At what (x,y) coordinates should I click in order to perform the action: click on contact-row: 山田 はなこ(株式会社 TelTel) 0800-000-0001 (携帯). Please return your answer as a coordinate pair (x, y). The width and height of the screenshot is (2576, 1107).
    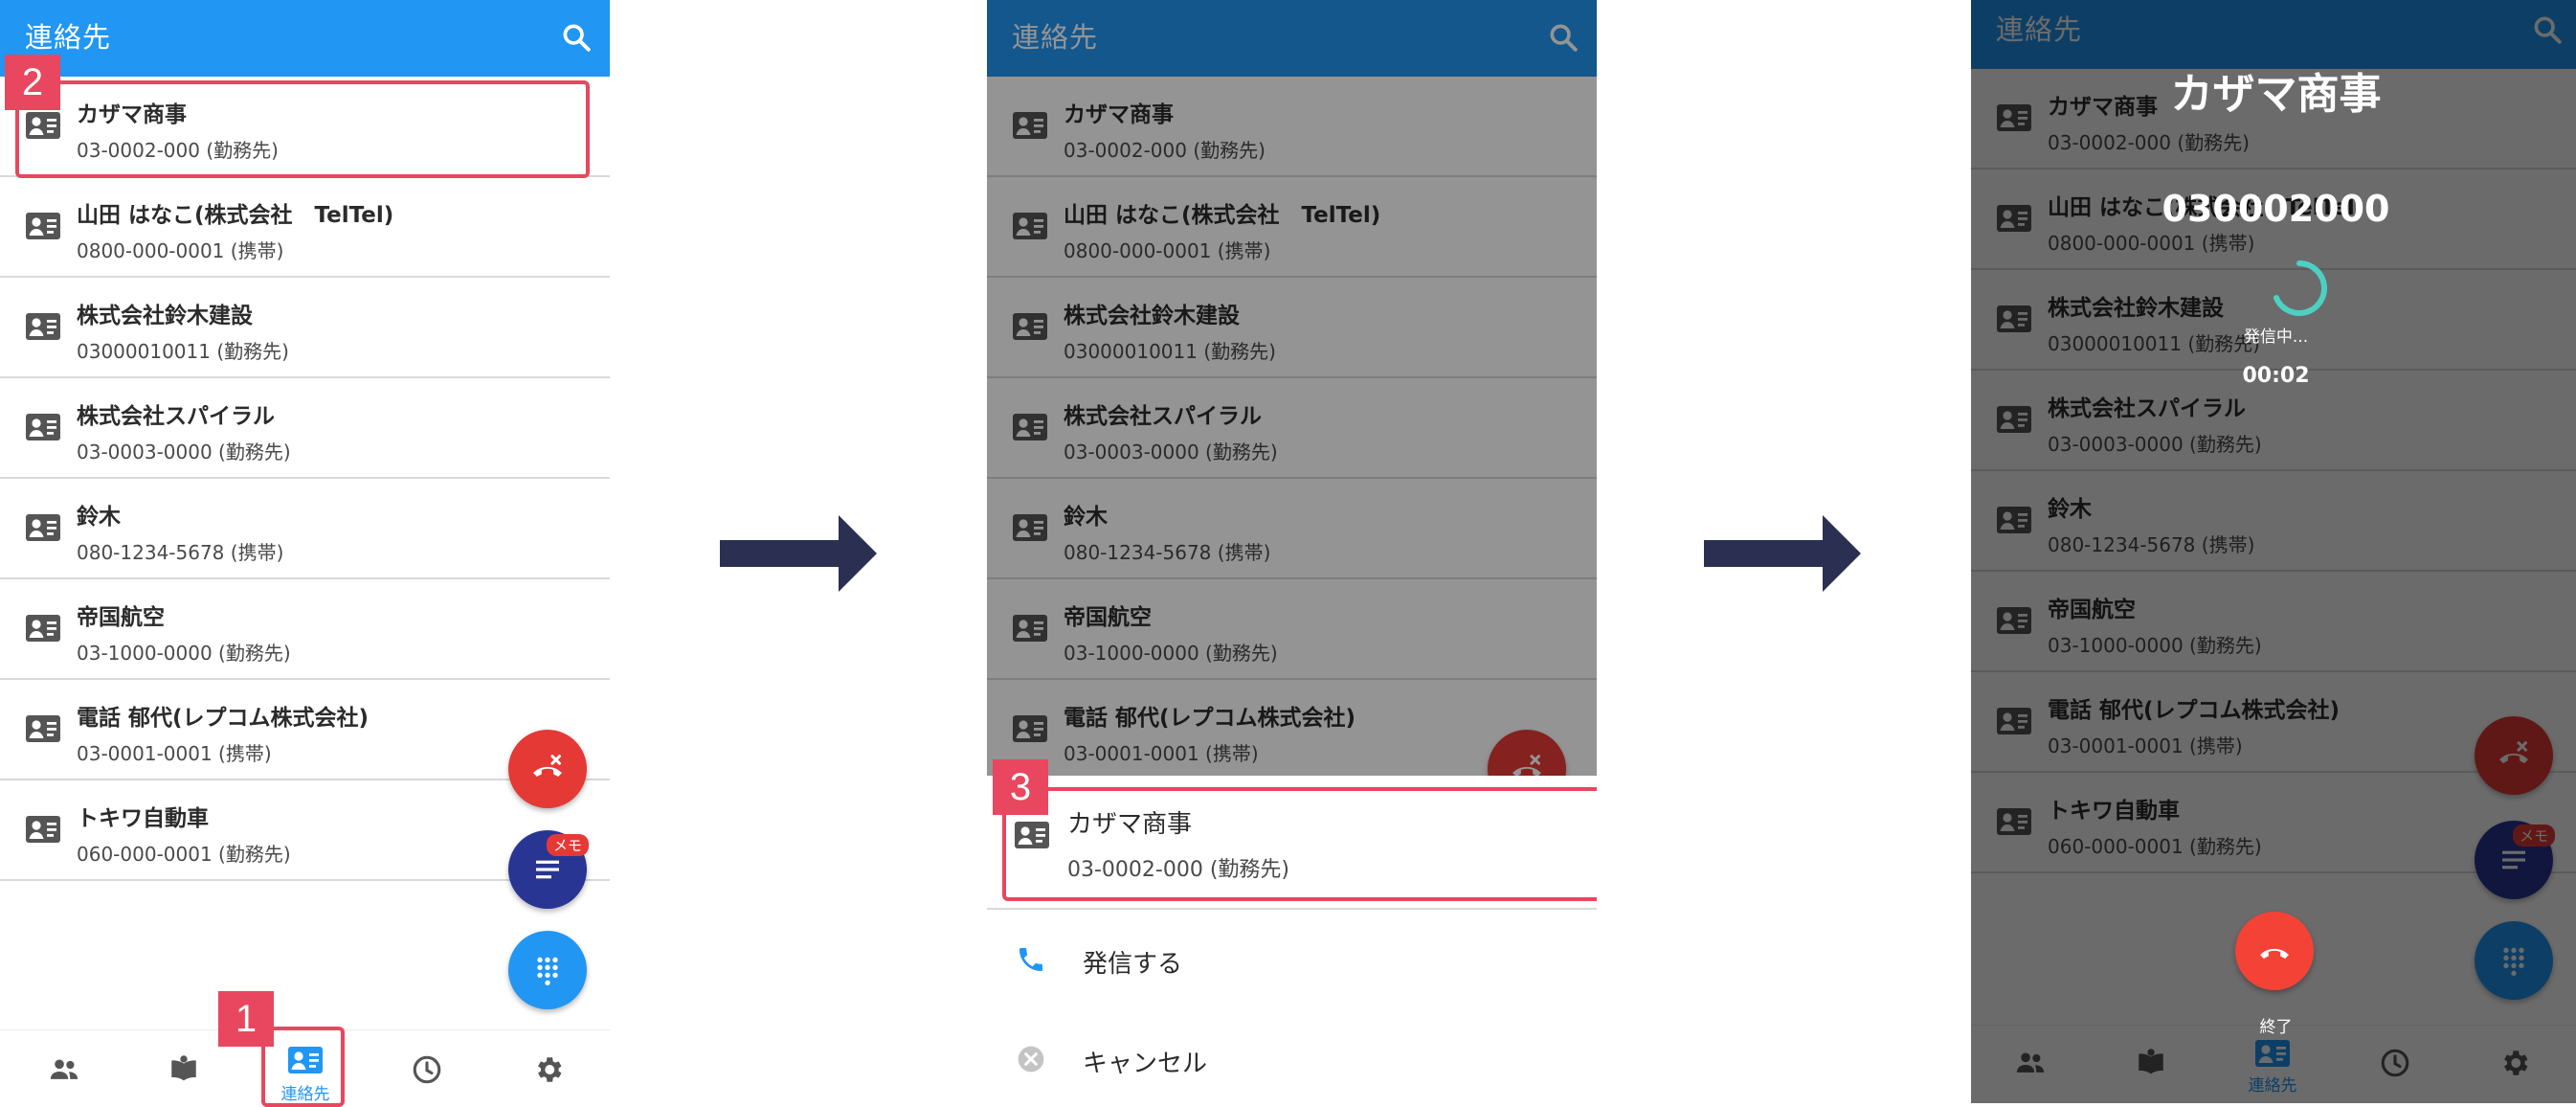
    Looking at the image, I should click on (305, 227).